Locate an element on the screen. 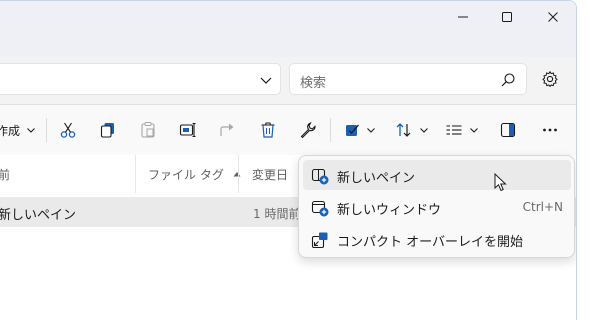  copy-button is located at coordinates (108, 130).